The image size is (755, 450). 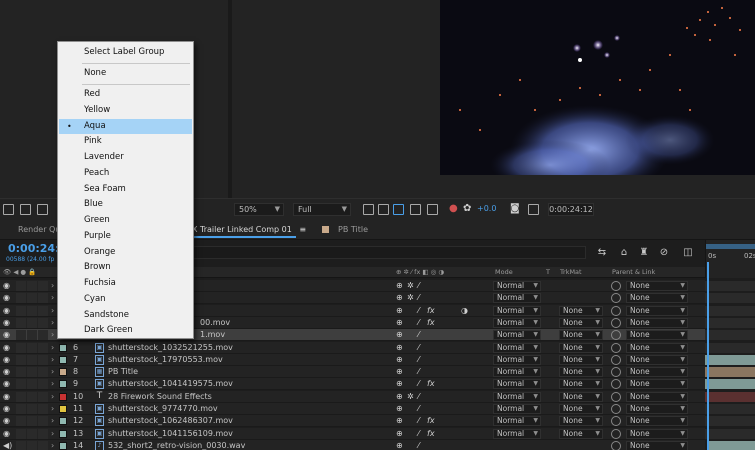 I want to click on parent-column-header: Parent & Link, so click(x=633, y=272).